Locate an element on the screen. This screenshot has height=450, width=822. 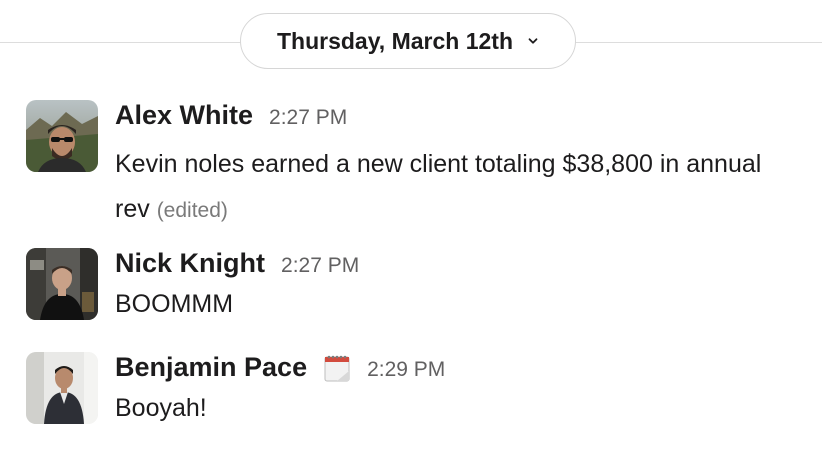
author-name: Alex White is located at coordinates (184, 115).